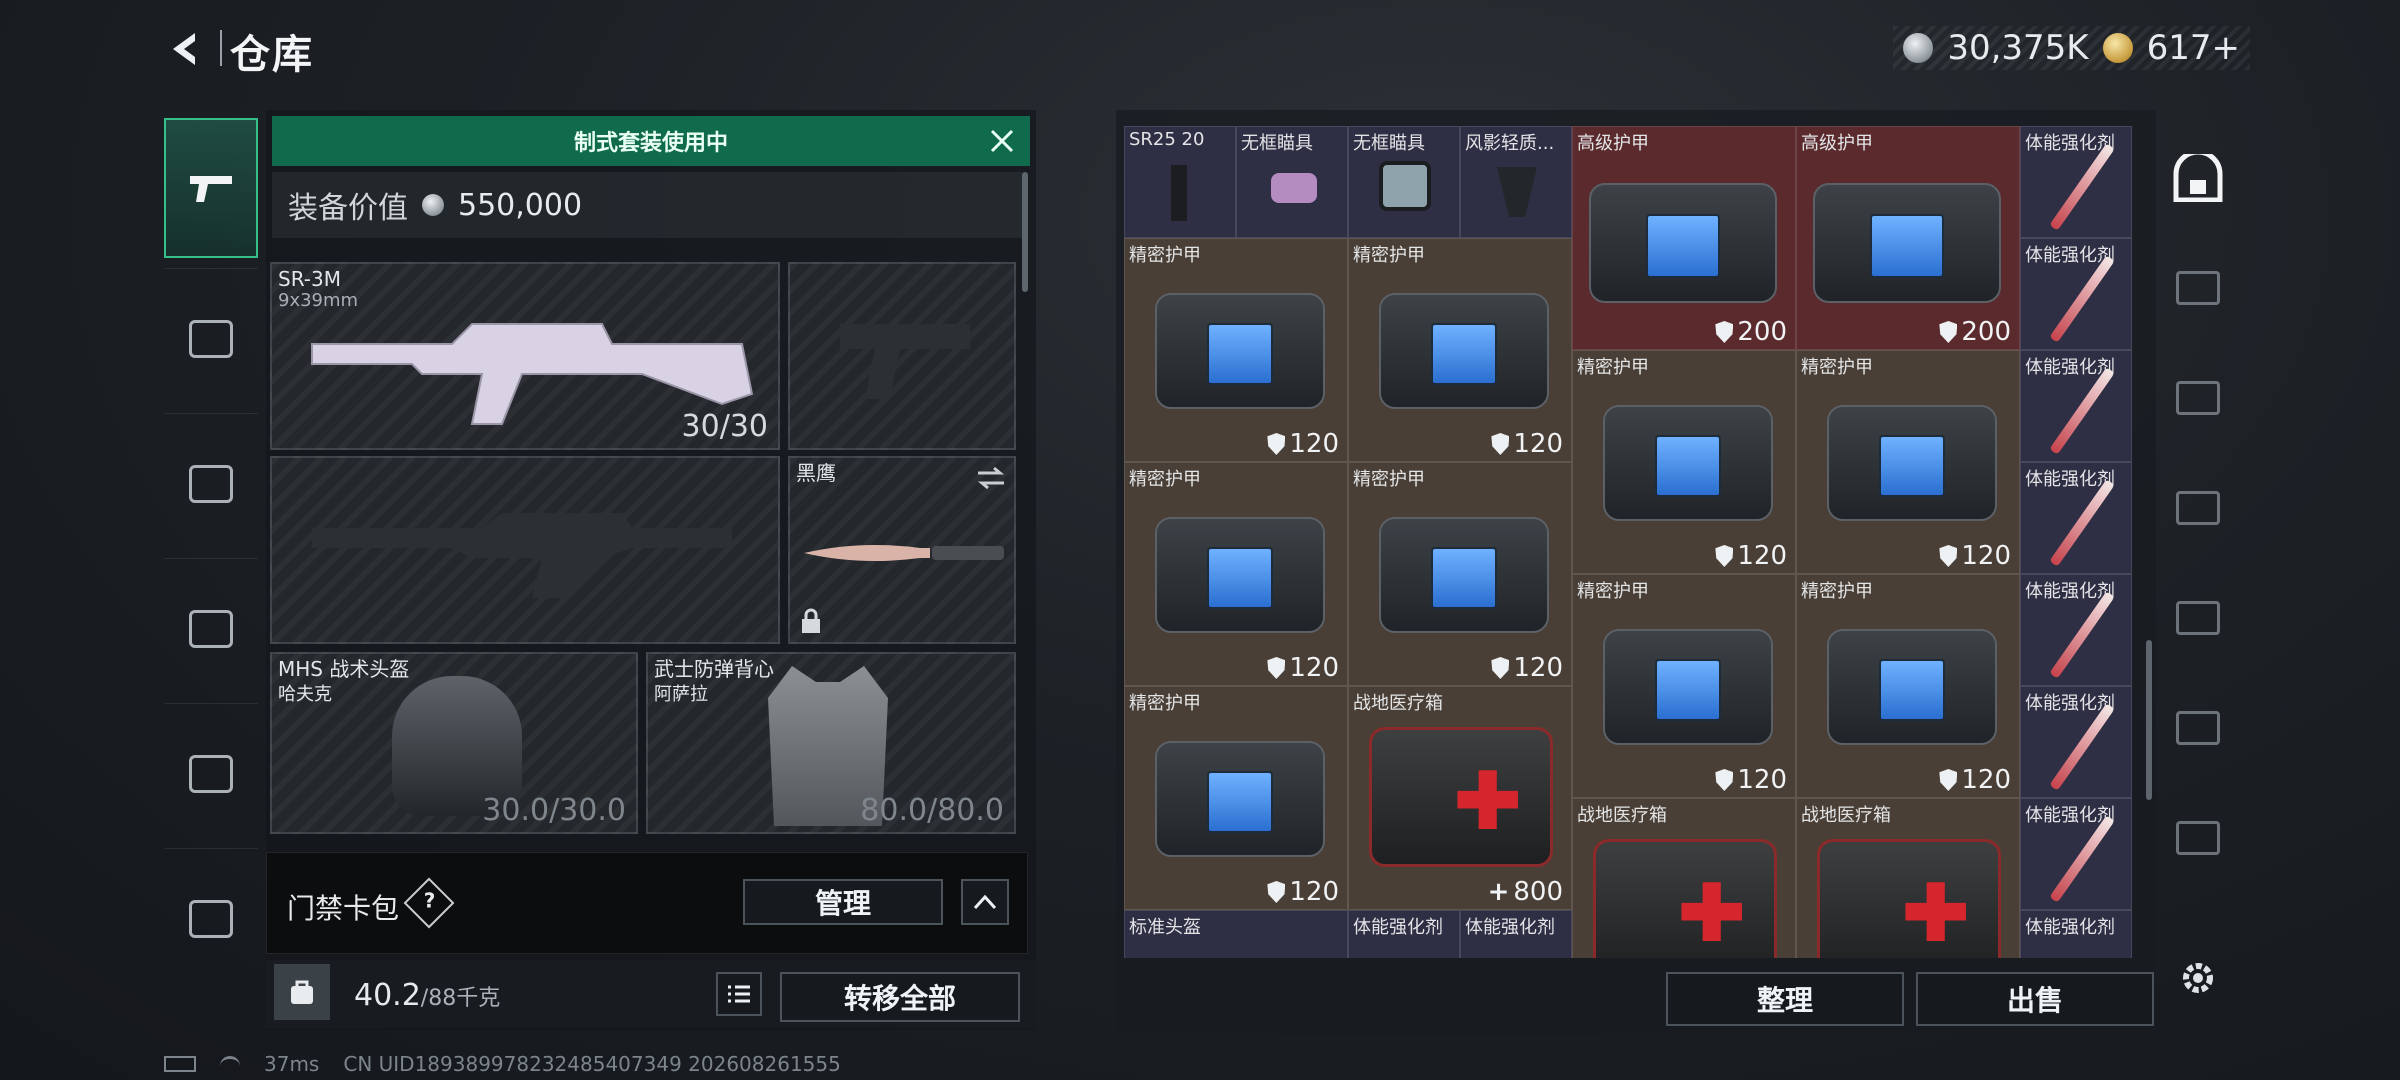 This screenshot has height=1080, width=2400. Describe the element at coordinates (1389, 143) in the screenshot. I see `item-name: 无框瞄具` at that location.